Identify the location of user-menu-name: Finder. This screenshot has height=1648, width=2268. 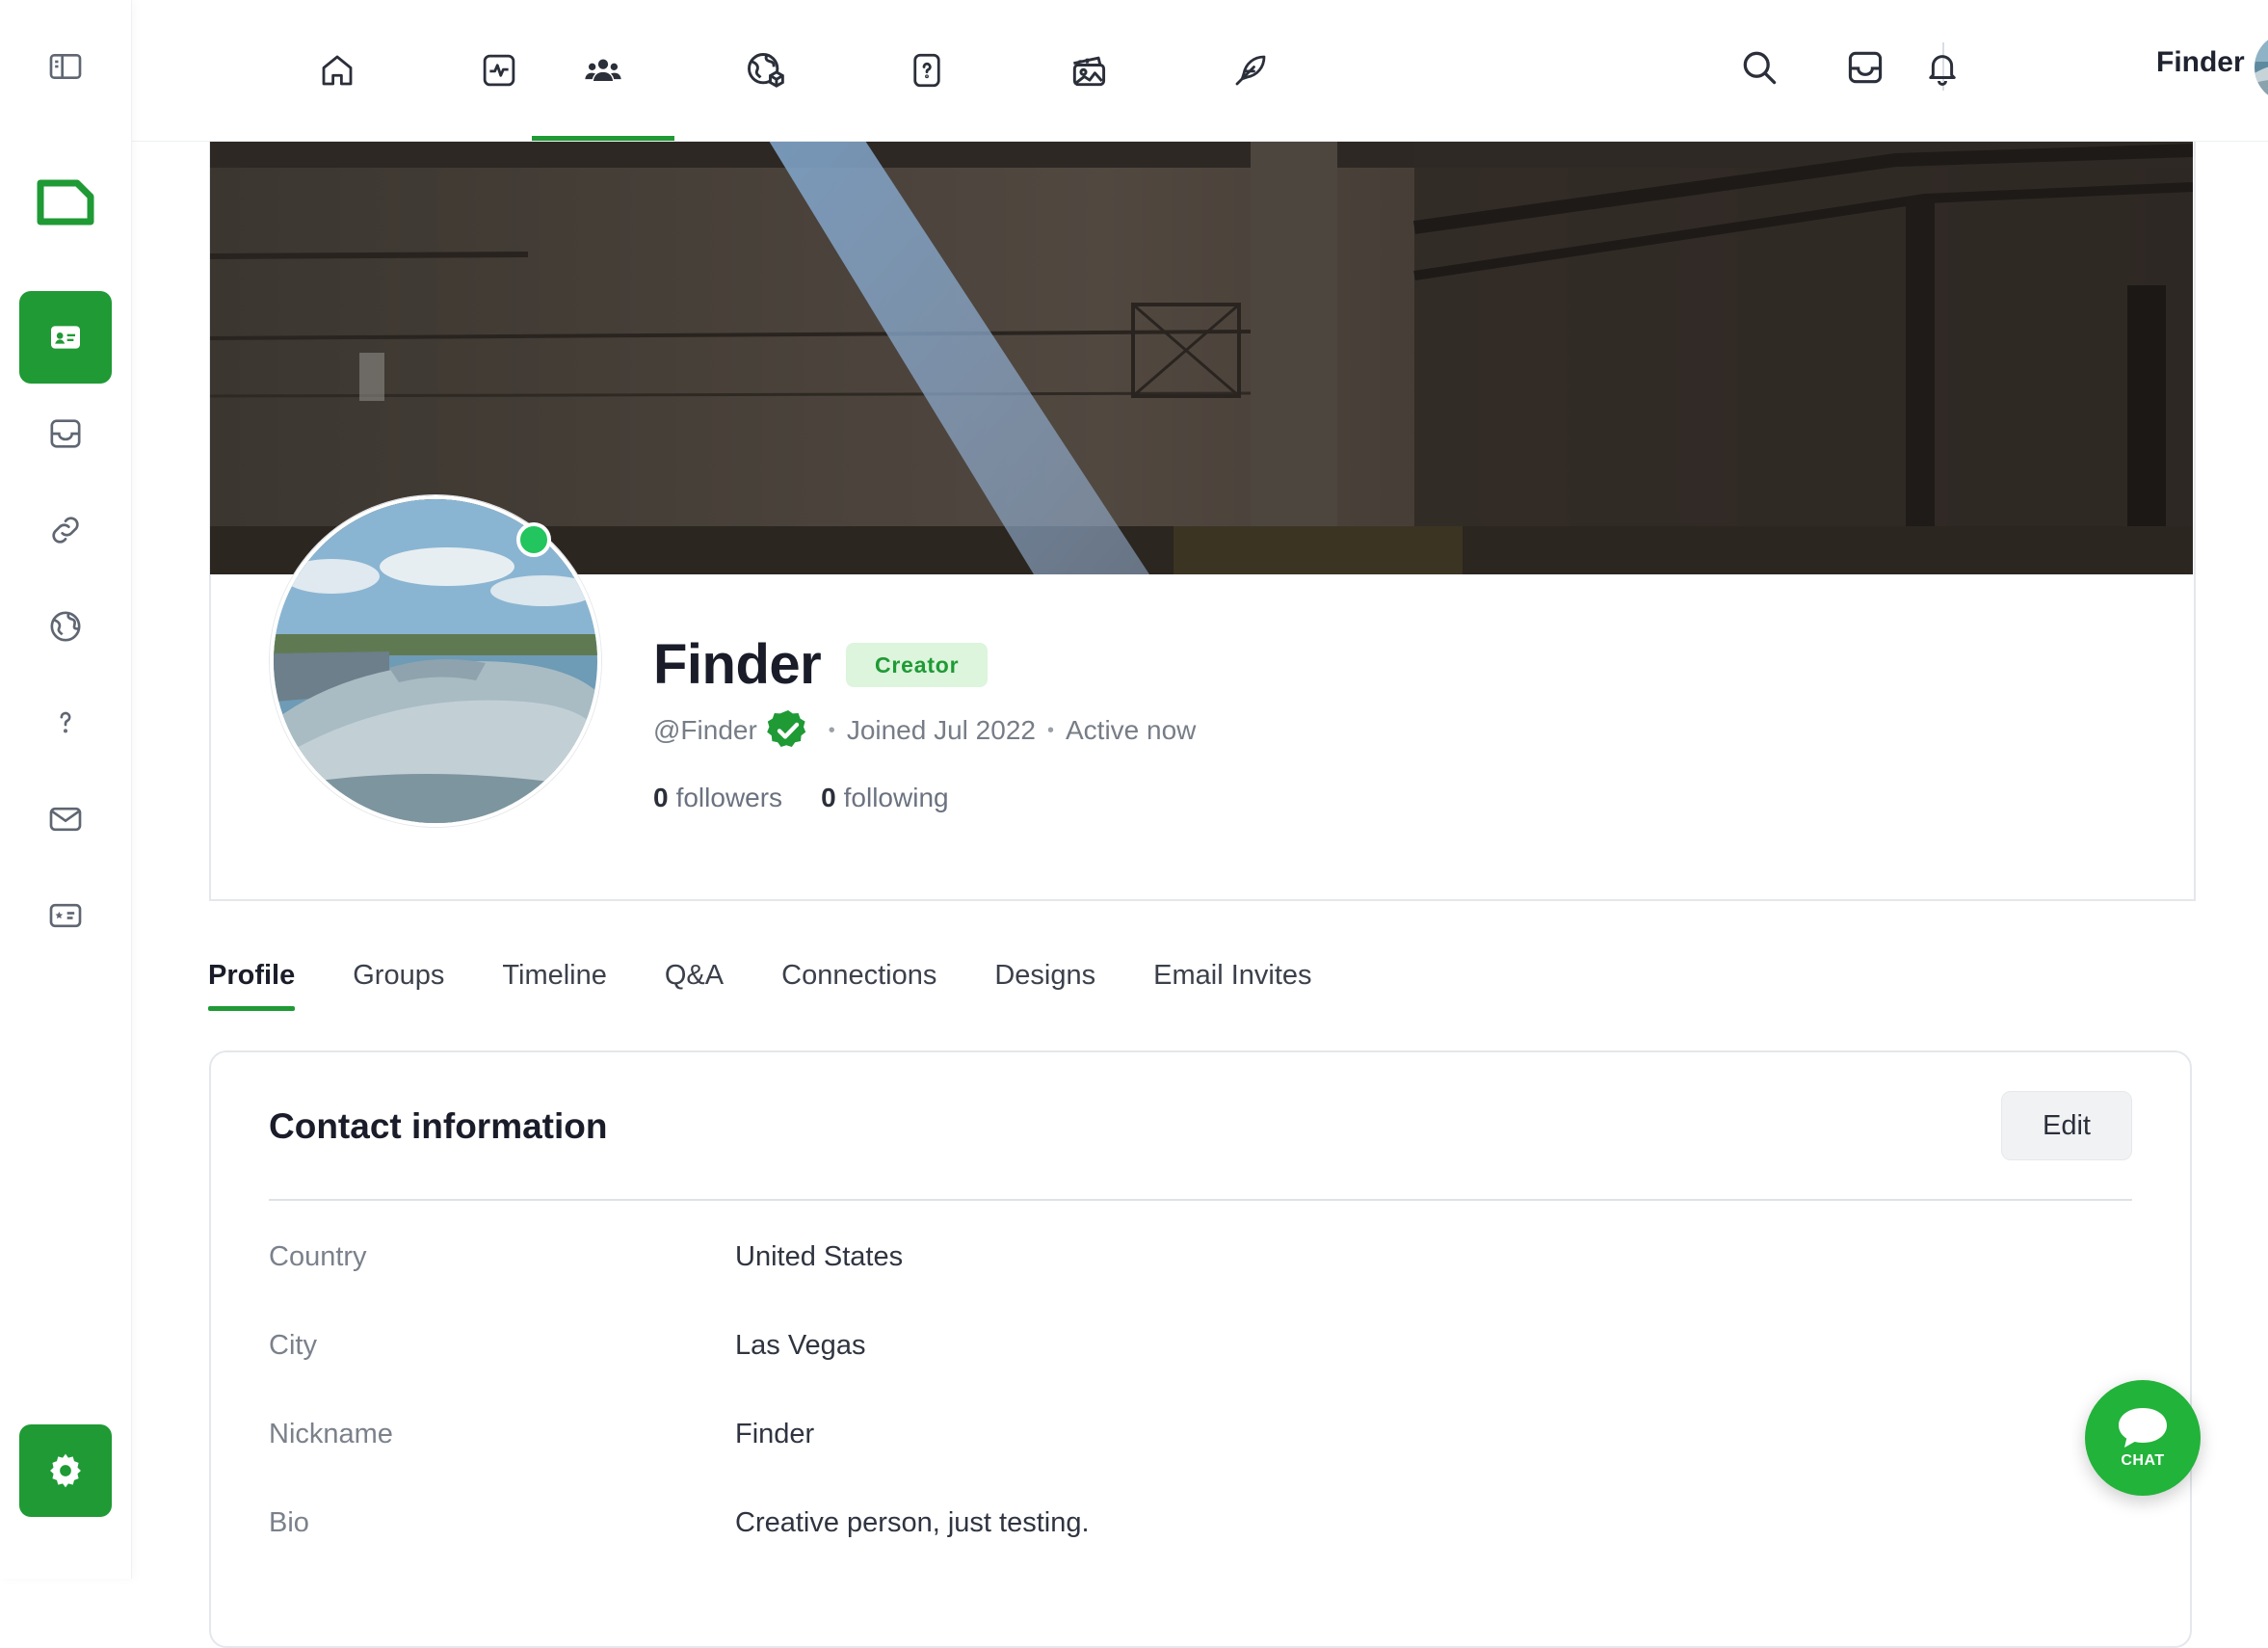
(2200, 62).